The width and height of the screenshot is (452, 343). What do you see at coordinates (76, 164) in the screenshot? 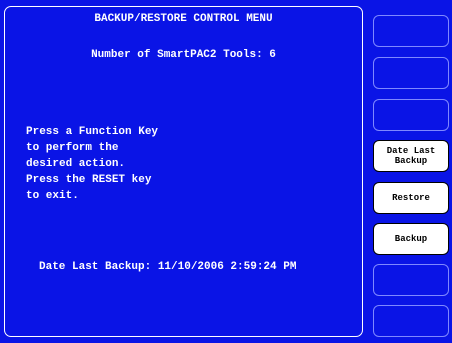
I see `instruction-line: desired action.` at bounding box center [76, 164].